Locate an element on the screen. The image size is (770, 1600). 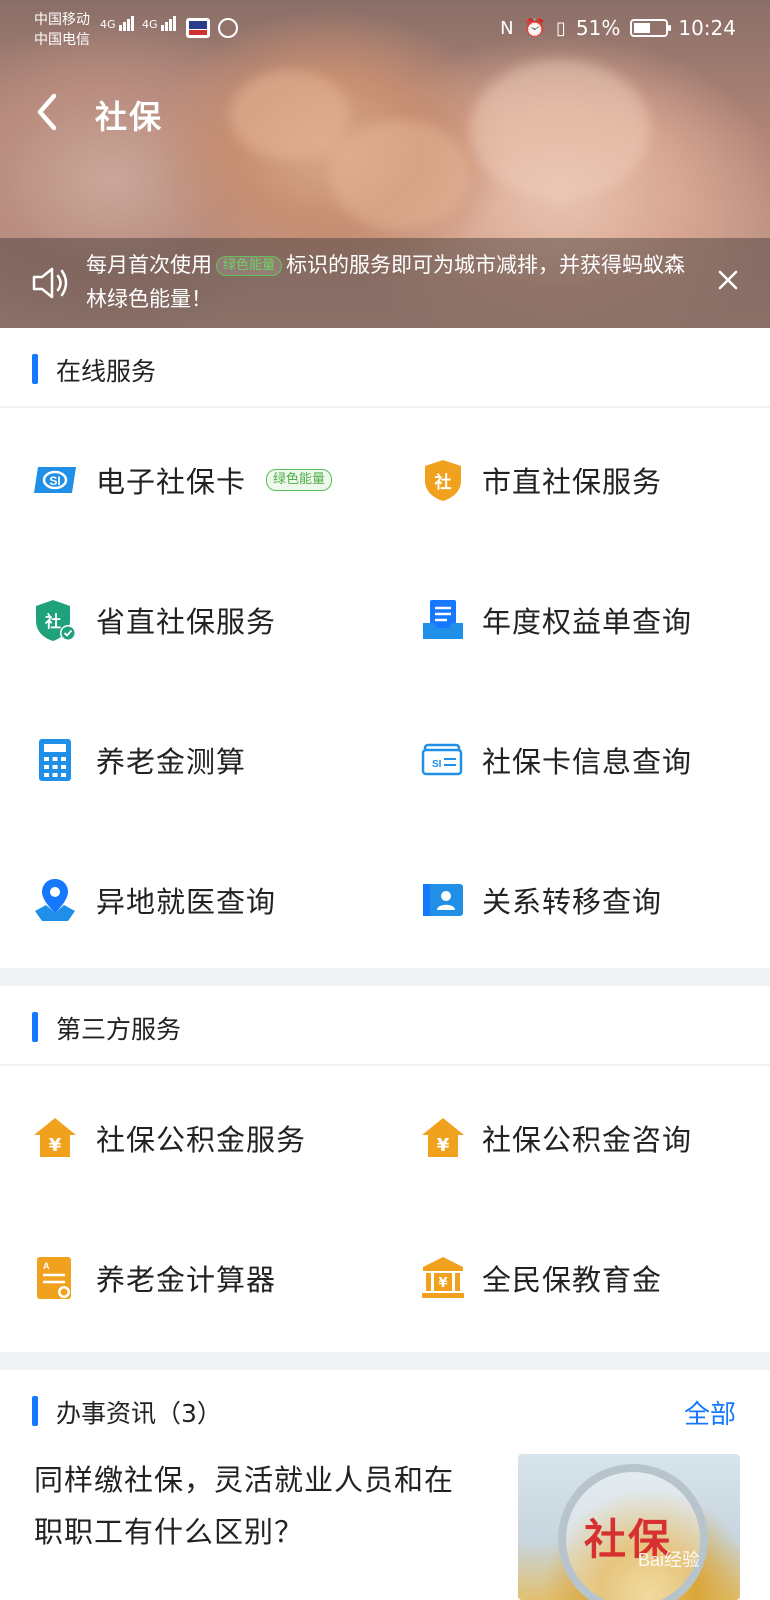
chevron-left-icon is located at coordinates (47, 112).